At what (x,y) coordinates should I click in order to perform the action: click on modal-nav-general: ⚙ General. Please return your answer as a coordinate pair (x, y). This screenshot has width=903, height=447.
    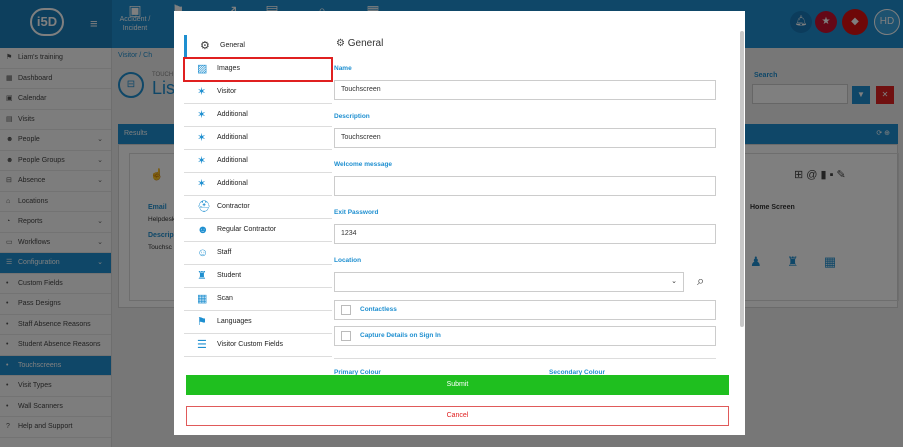
    Looking at the image, I should click on (258, 46).